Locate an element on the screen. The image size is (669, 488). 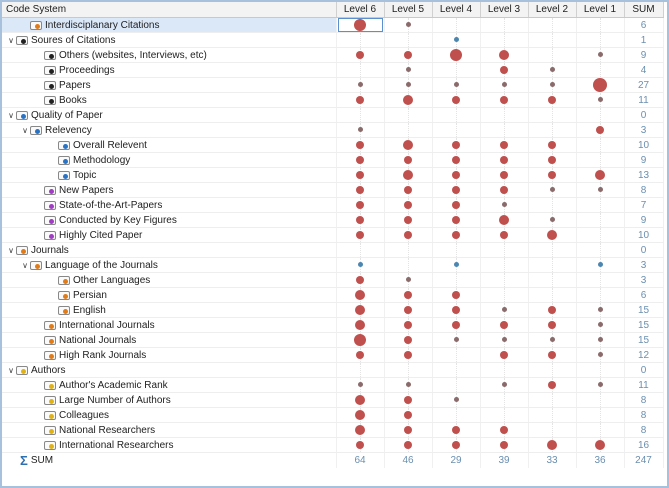
code-row: Interdisciplanary Citations 6 is located at coordinates (333, 25).